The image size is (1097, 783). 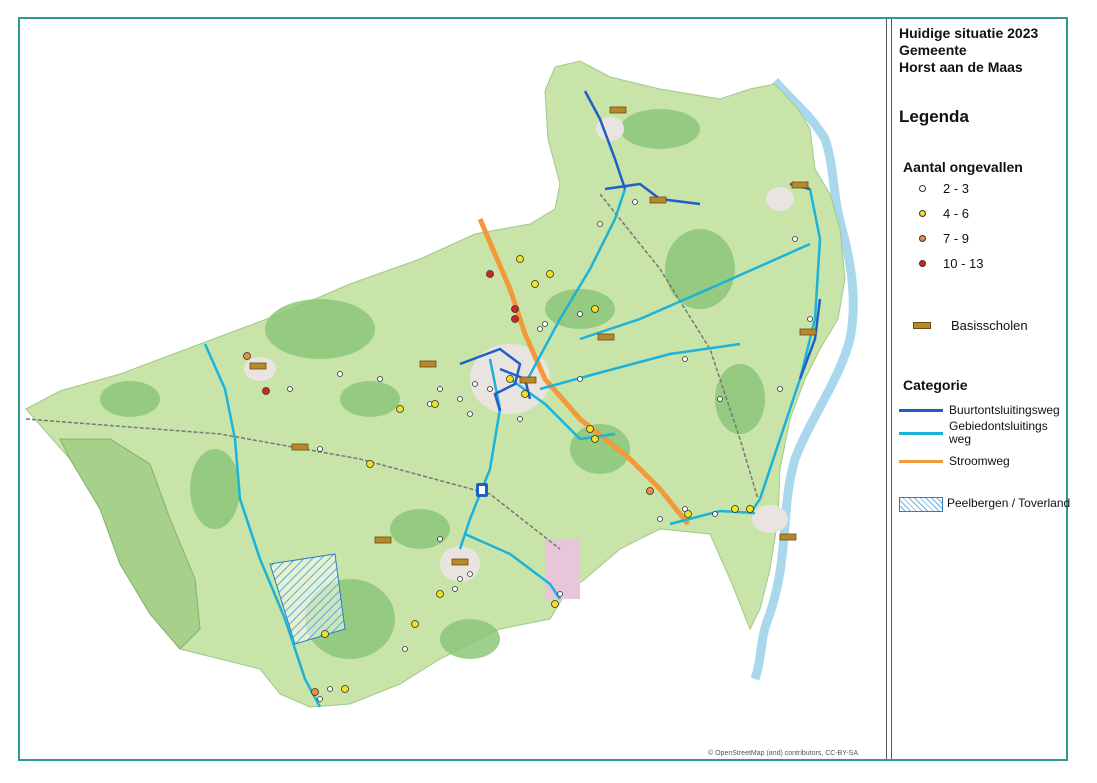 What do you see at coordinates (969, 33) in the screenshot?
I see `title-line: Huidige situatie 2023` at bounding box center [969, 33].